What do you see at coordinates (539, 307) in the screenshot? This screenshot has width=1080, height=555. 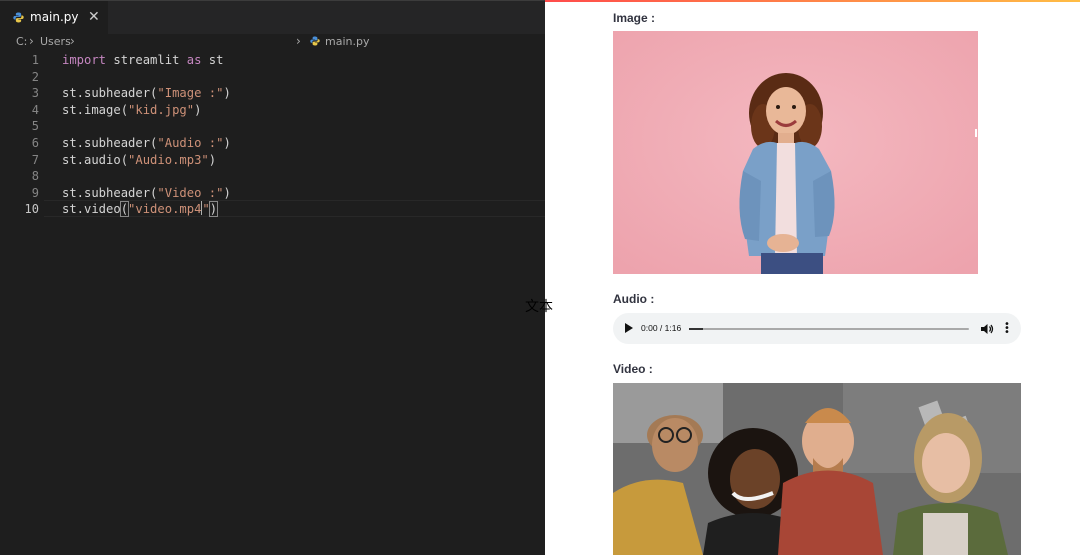 I see `overlay-caption: 文本` at bounding box center [539, 307].